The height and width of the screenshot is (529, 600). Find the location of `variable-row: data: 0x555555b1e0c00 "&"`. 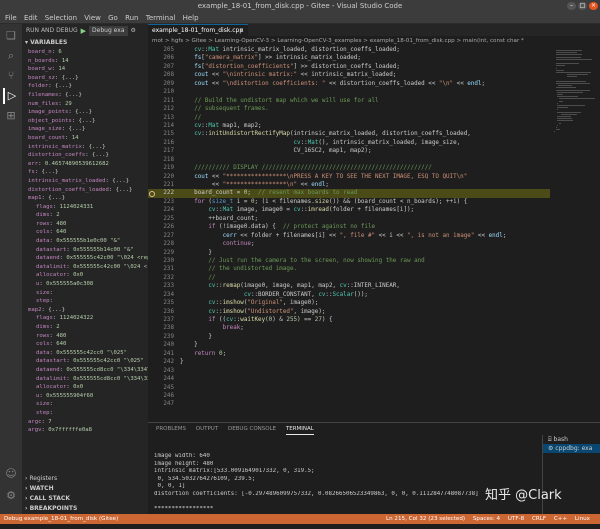

variable-row: data: 0x555555b1e0c00 "&" is located at coordinates (85, 241).